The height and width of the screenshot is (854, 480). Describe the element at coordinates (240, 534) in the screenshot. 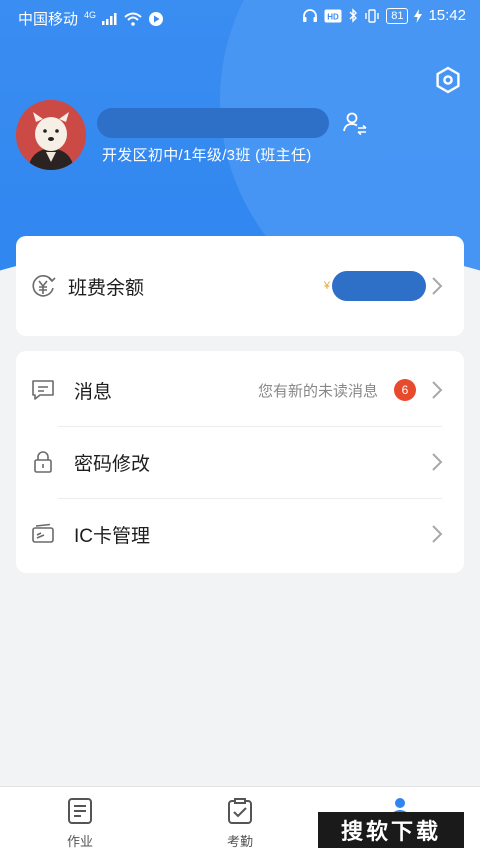

I see `menu-item-ic-card: IC卡管理` at that location.